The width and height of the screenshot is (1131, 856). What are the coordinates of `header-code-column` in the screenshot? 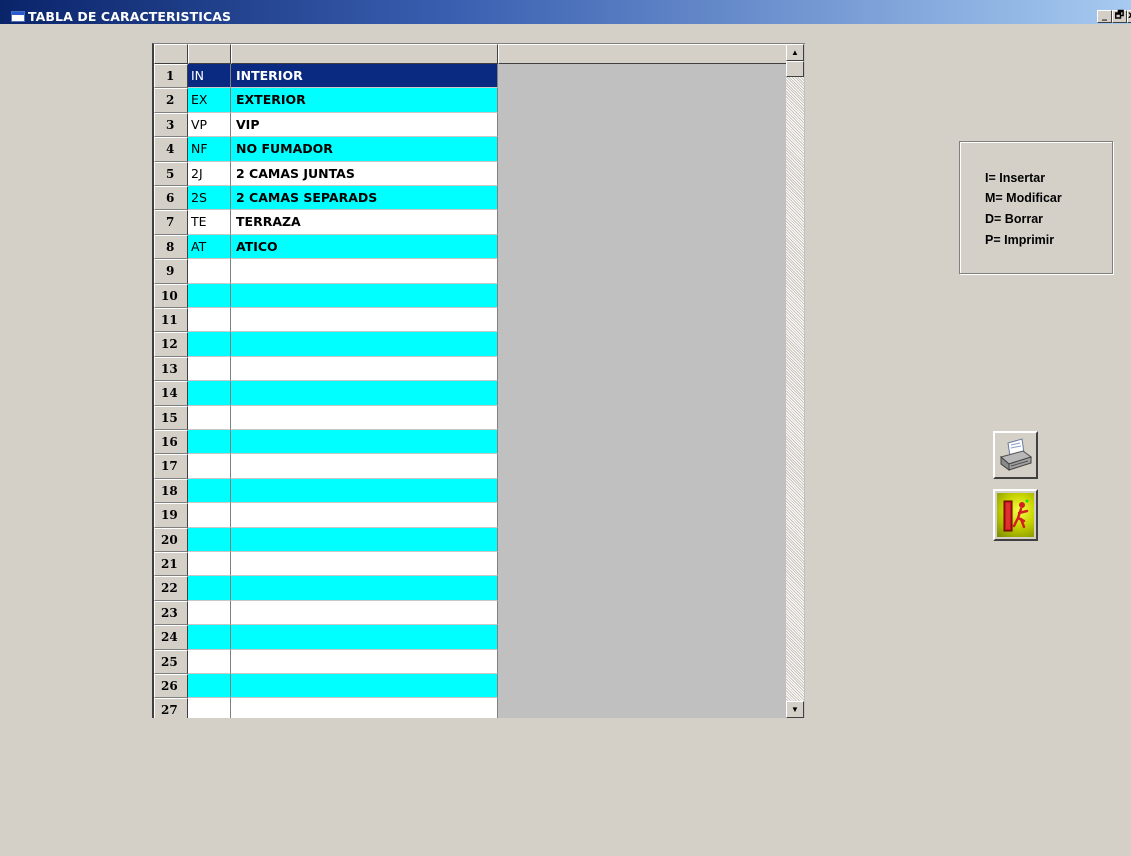 It's located at (209, 54).